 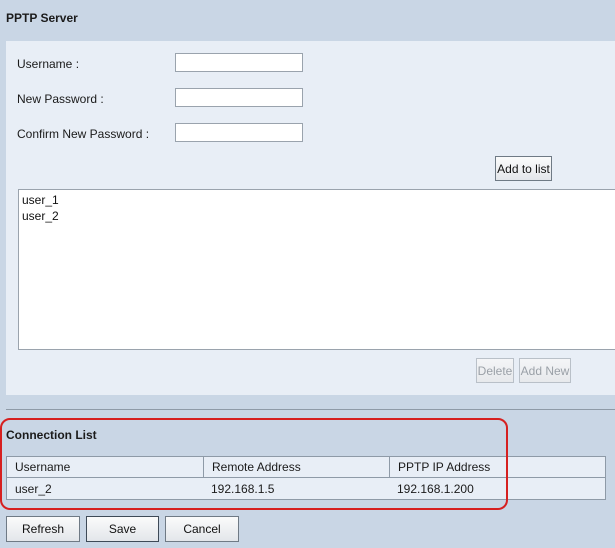 What do you see at coordinates (48, 64) in the screenshot?
I see `username-label: Username :` at bounding box center [48, 64].